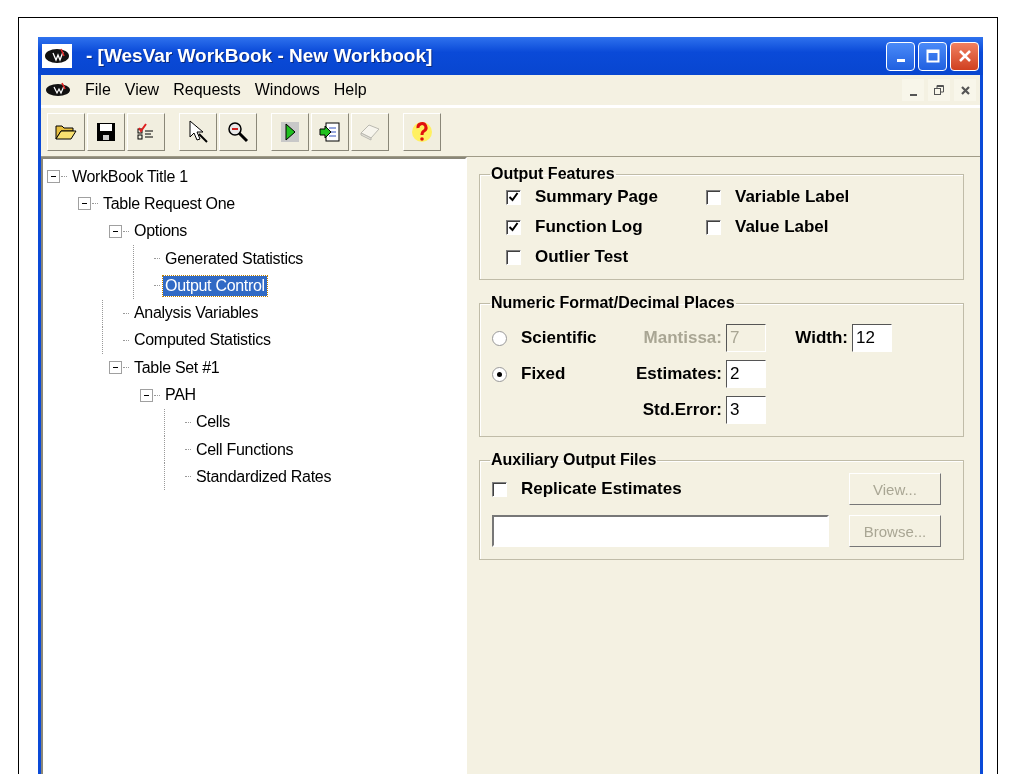  I want to click on menu-item: View, so click(142, 90).